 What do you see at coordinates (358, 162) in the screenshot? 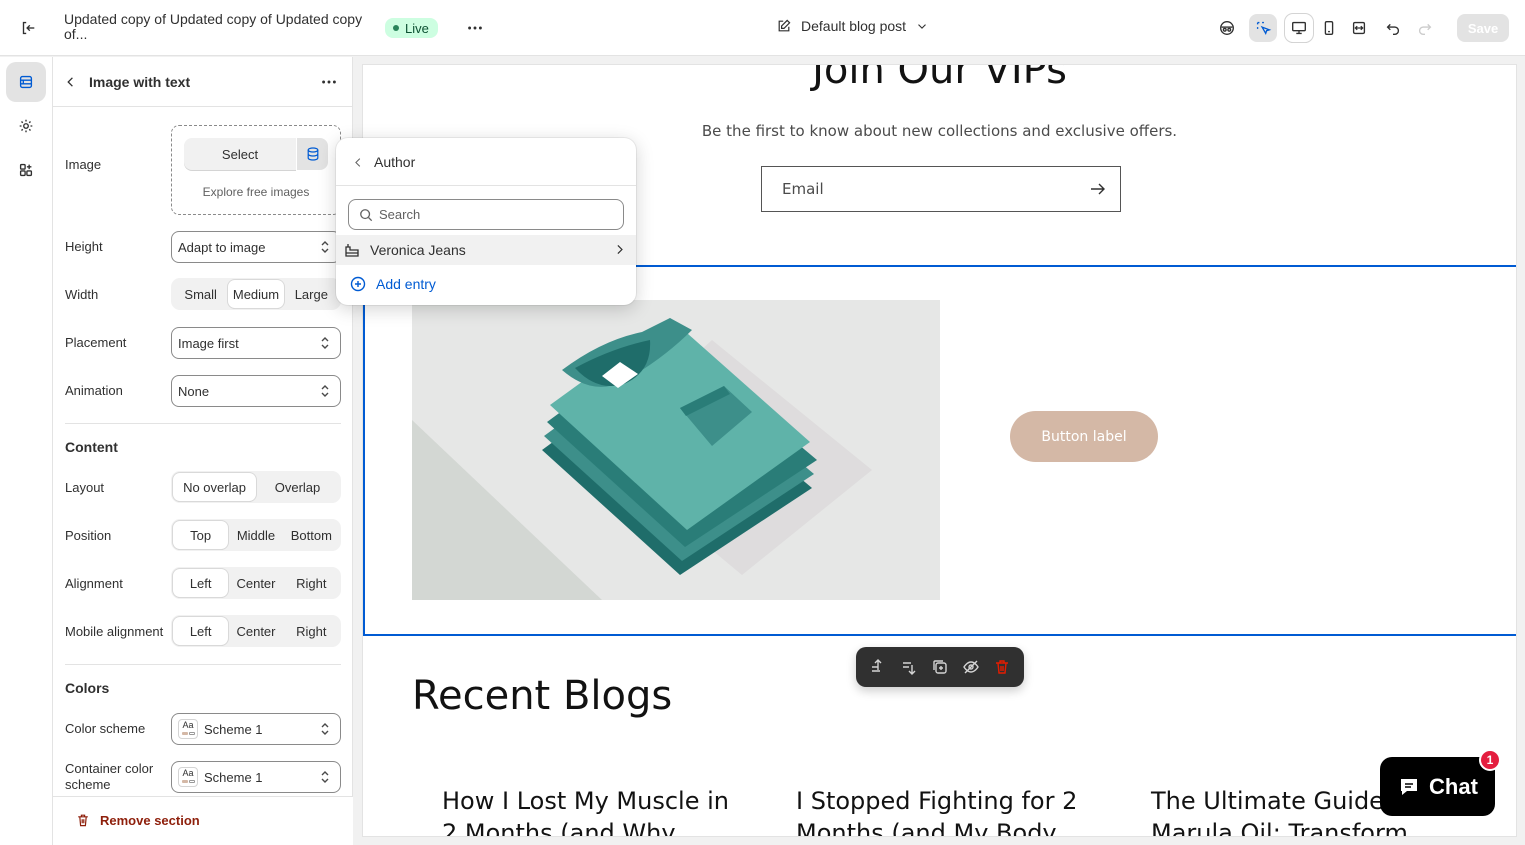
I see `popover-back-icon` at bounding box center [358, 162].